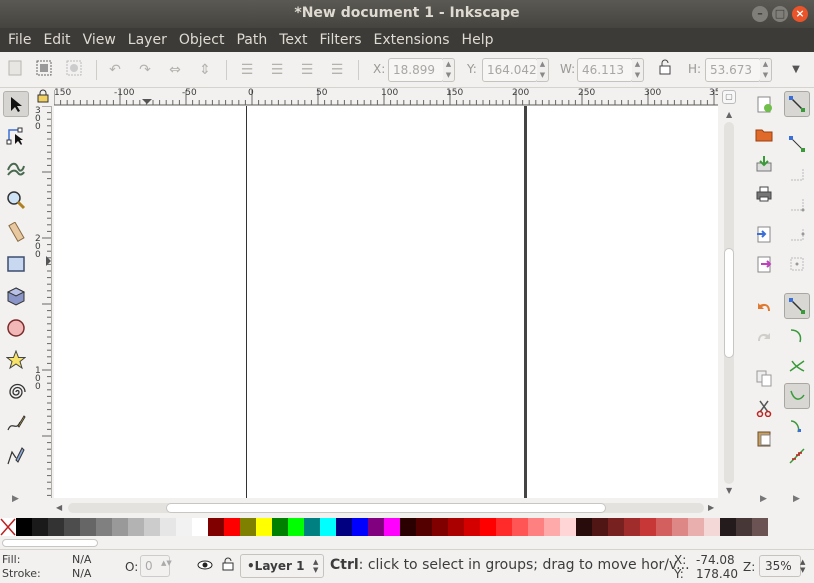  Describe the element at coordinates (797, 264) in the screenshot. I see `snap-bbox-centers-button` at that location.